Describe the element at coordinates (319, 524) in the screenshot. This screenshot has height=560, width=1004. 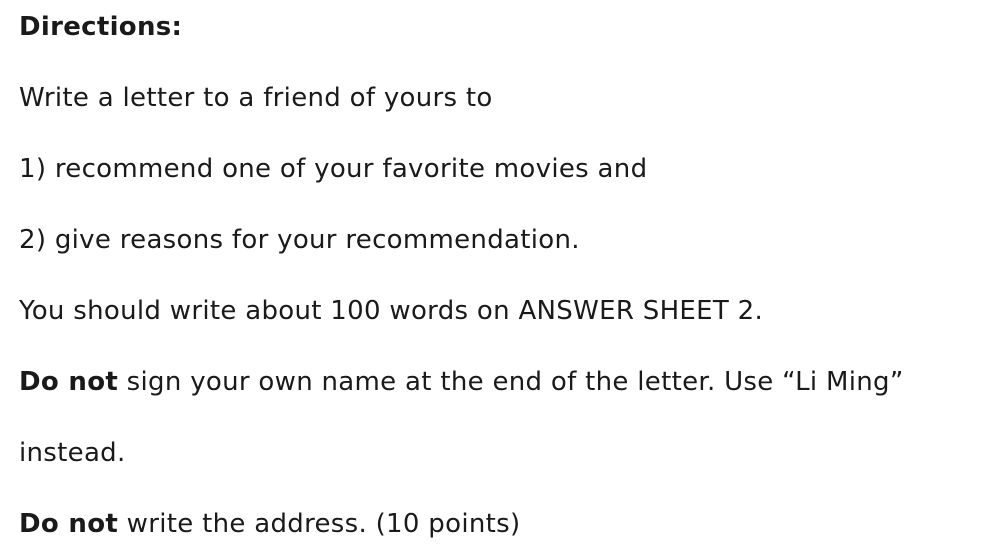
I see `address-instruction-text: write the address. (10 points)` at that location.